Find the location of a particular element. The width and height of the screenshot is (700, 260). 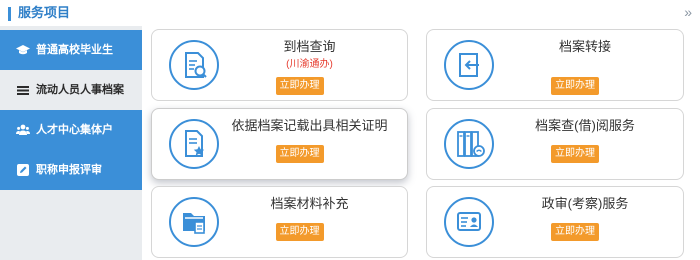

service-title: 档案查(借)阅服务 is located at coordinates (585, 125).